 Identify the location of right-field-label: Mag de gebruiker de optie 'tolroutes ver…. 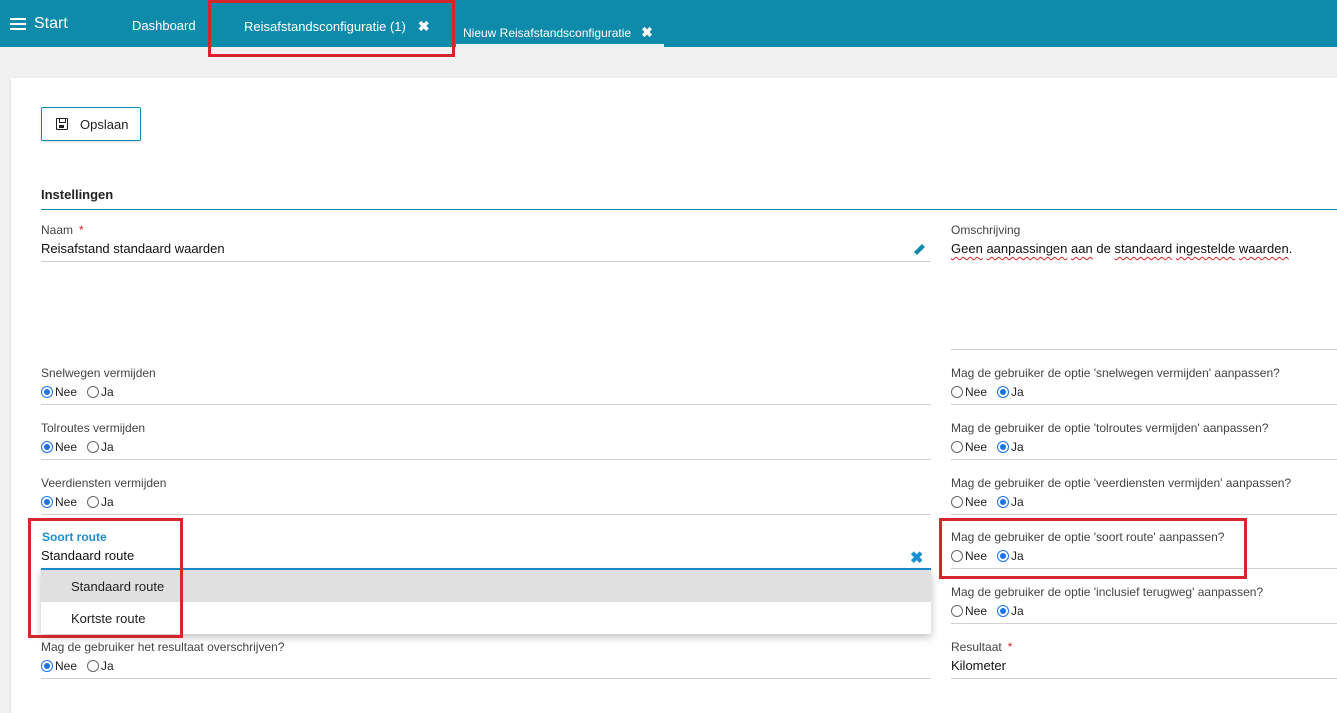
(1110, 428).